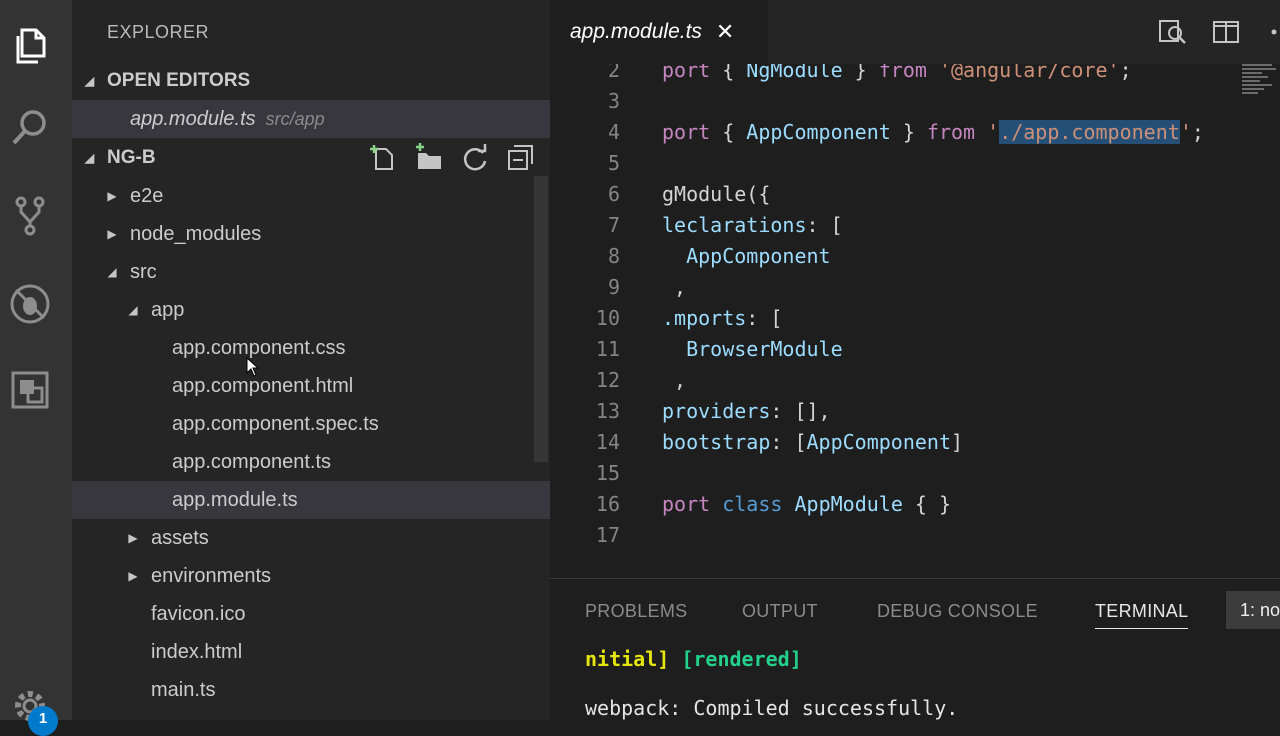 The width and height of the screenshot is (1280, 736). Describe the element at coordinates (251, 461) in the screenshot. I see `tree-item-label: app.component.ts` at that location.